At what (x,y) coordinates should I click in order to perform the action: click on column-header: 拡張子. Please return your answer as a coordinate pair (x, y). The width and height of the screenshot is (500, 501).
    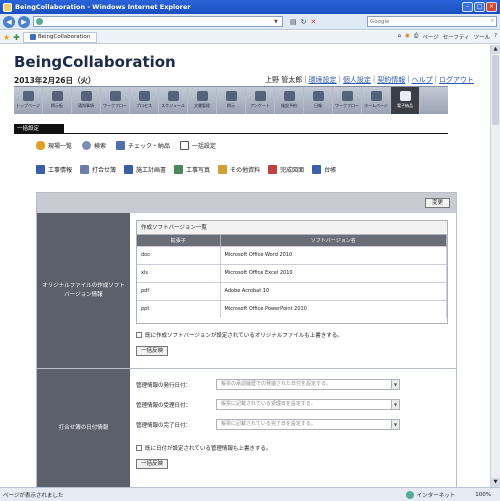
    Looking at the image, I should click on (179, 240).